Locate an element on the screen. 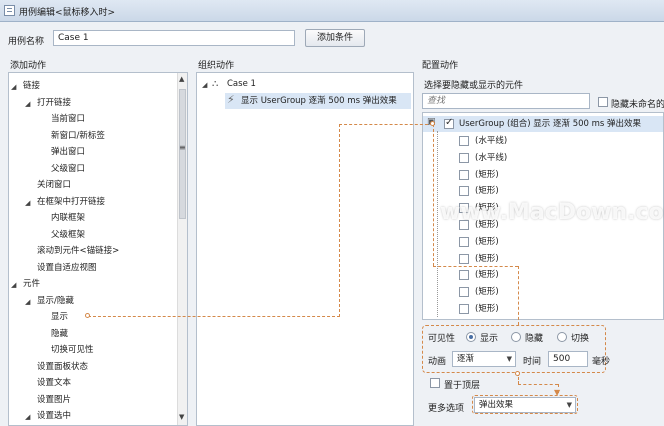 The image size is (664, 426). action-tree-item: 当前窗口 is located at coordinates (68, 119).